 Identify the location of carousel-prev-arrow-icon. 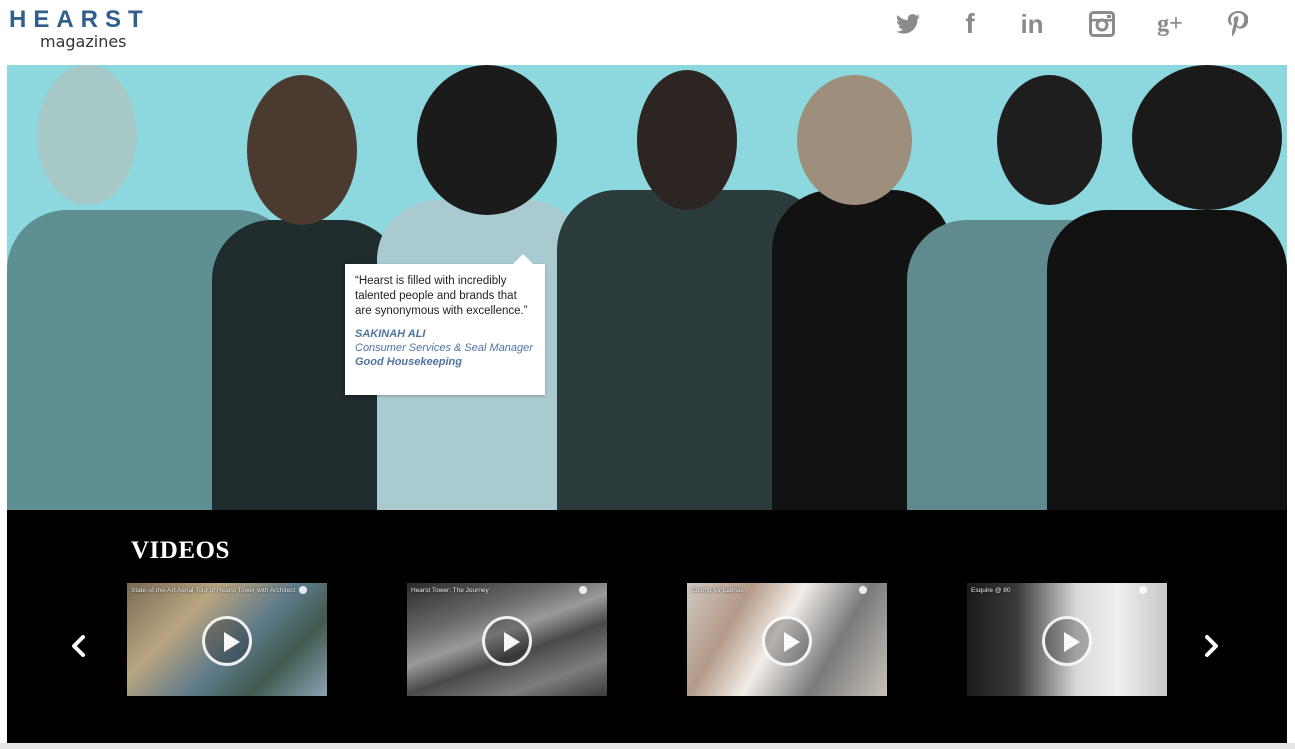
(79, 646).